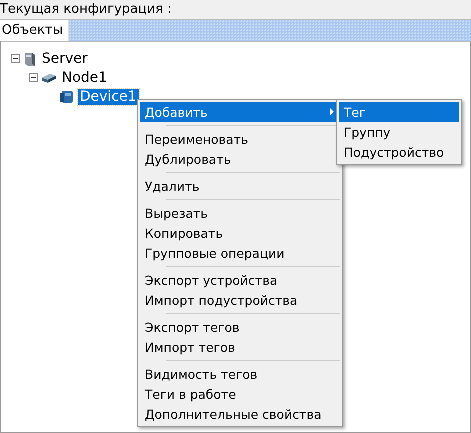 The image size is (471, 433). What do you see at coordinates (30, 58) in the screenshot?
I see `server-icon` at bounding box center [30, 58].